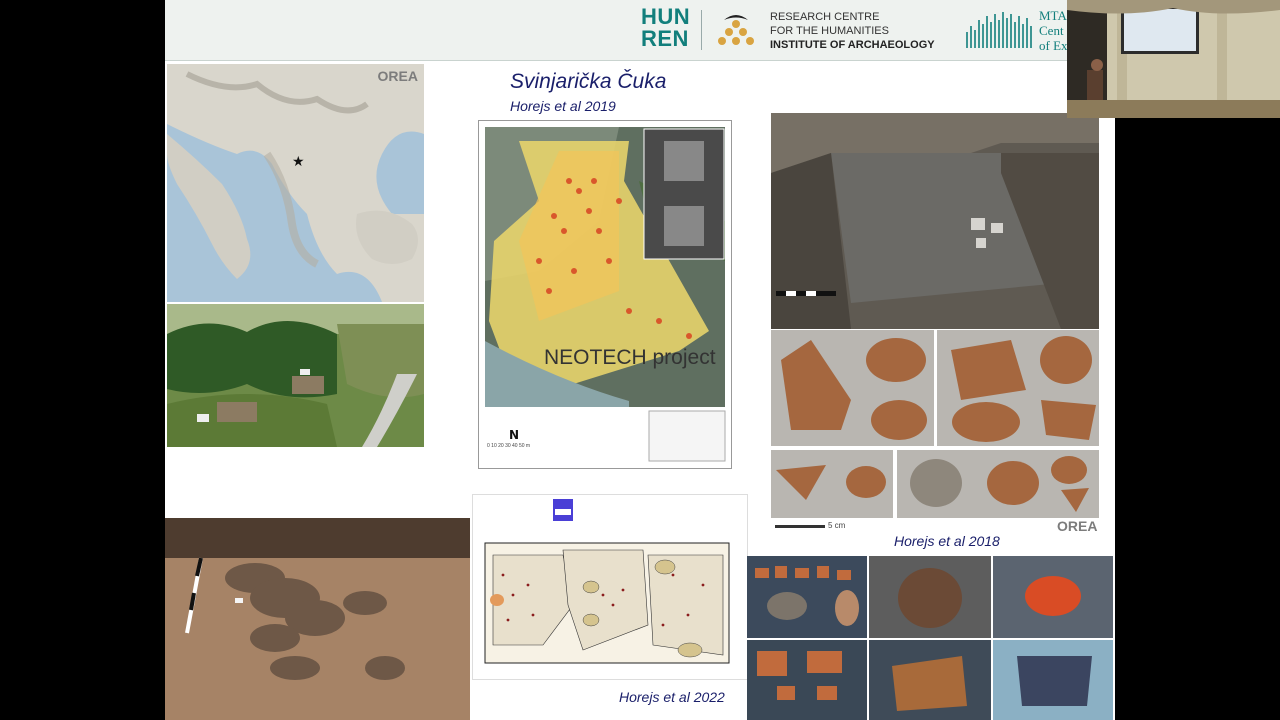 The width and height of the screenshot is (1280, 720). Describe the element at coordinates (509, 446) in the screenshot. I see `map-scale-label: 0 10 20 30 40 50 m` at that location.